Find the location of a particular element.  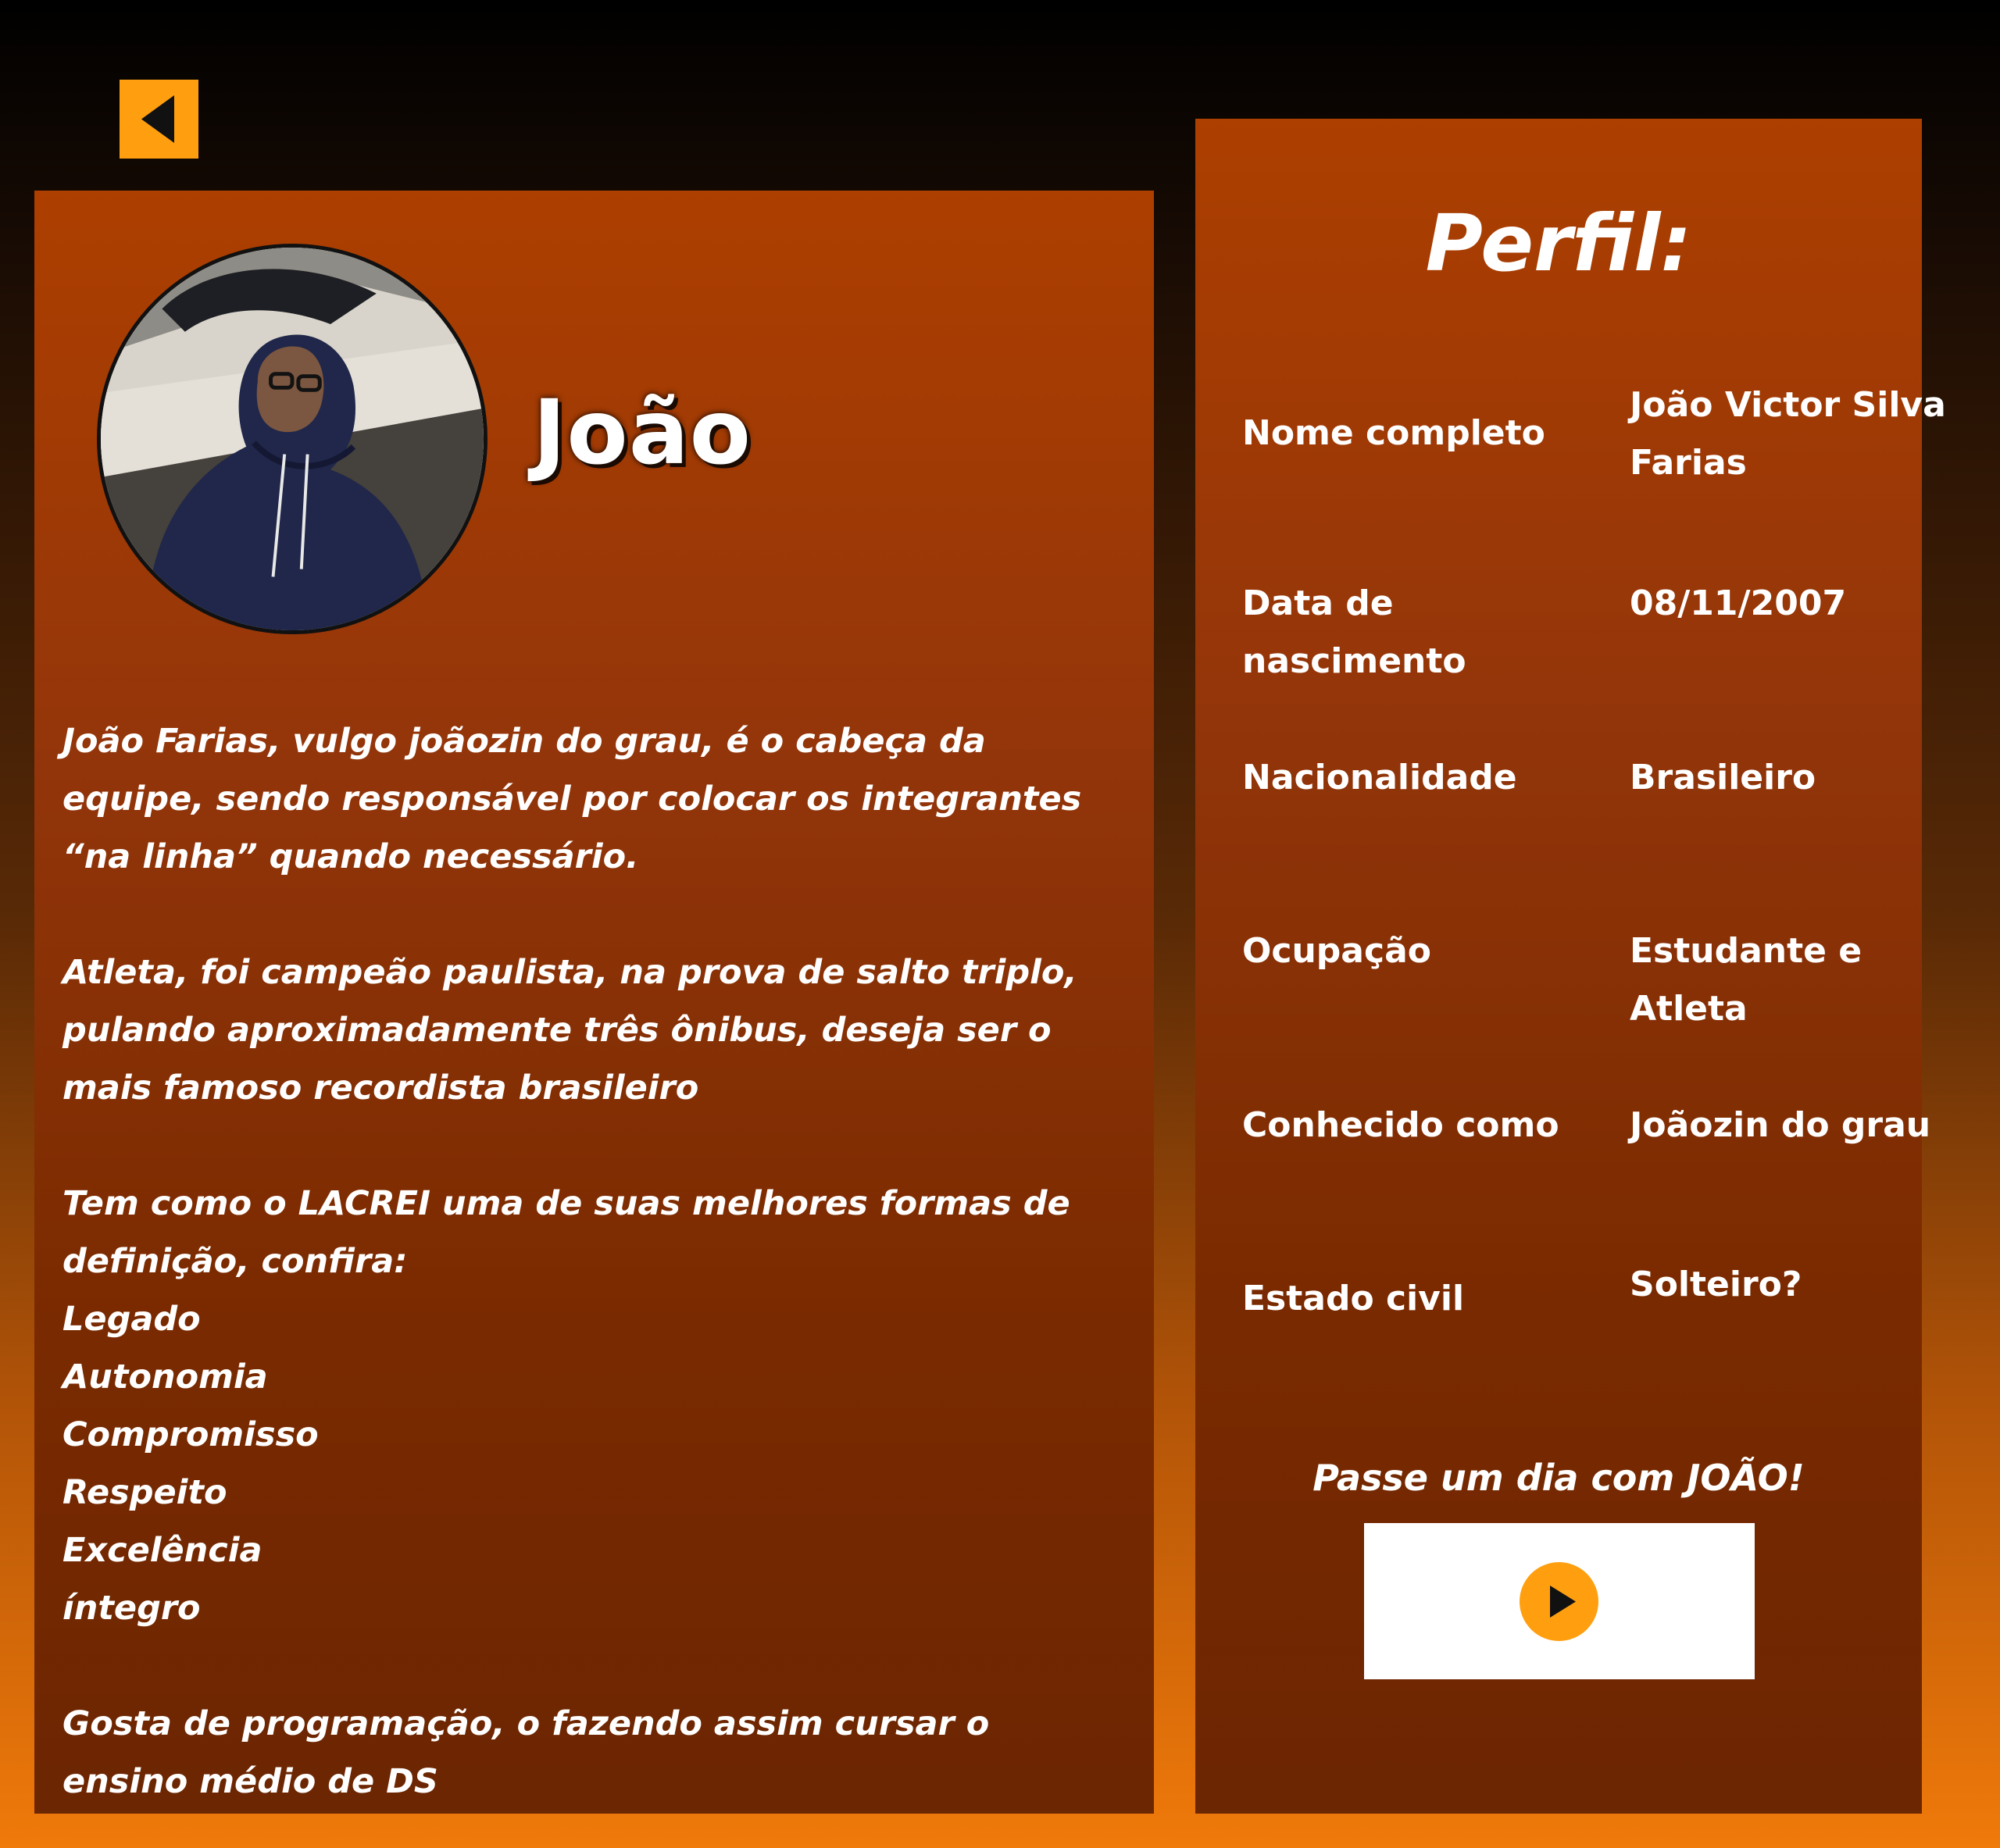

back-button is located at coordinates (159, 119).